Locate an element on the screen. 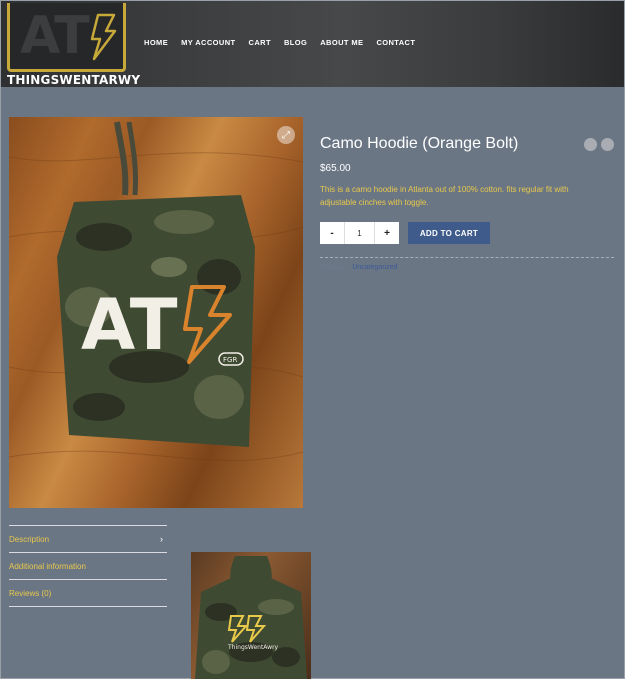  bolt-icon is located at coordinates (103, 37).